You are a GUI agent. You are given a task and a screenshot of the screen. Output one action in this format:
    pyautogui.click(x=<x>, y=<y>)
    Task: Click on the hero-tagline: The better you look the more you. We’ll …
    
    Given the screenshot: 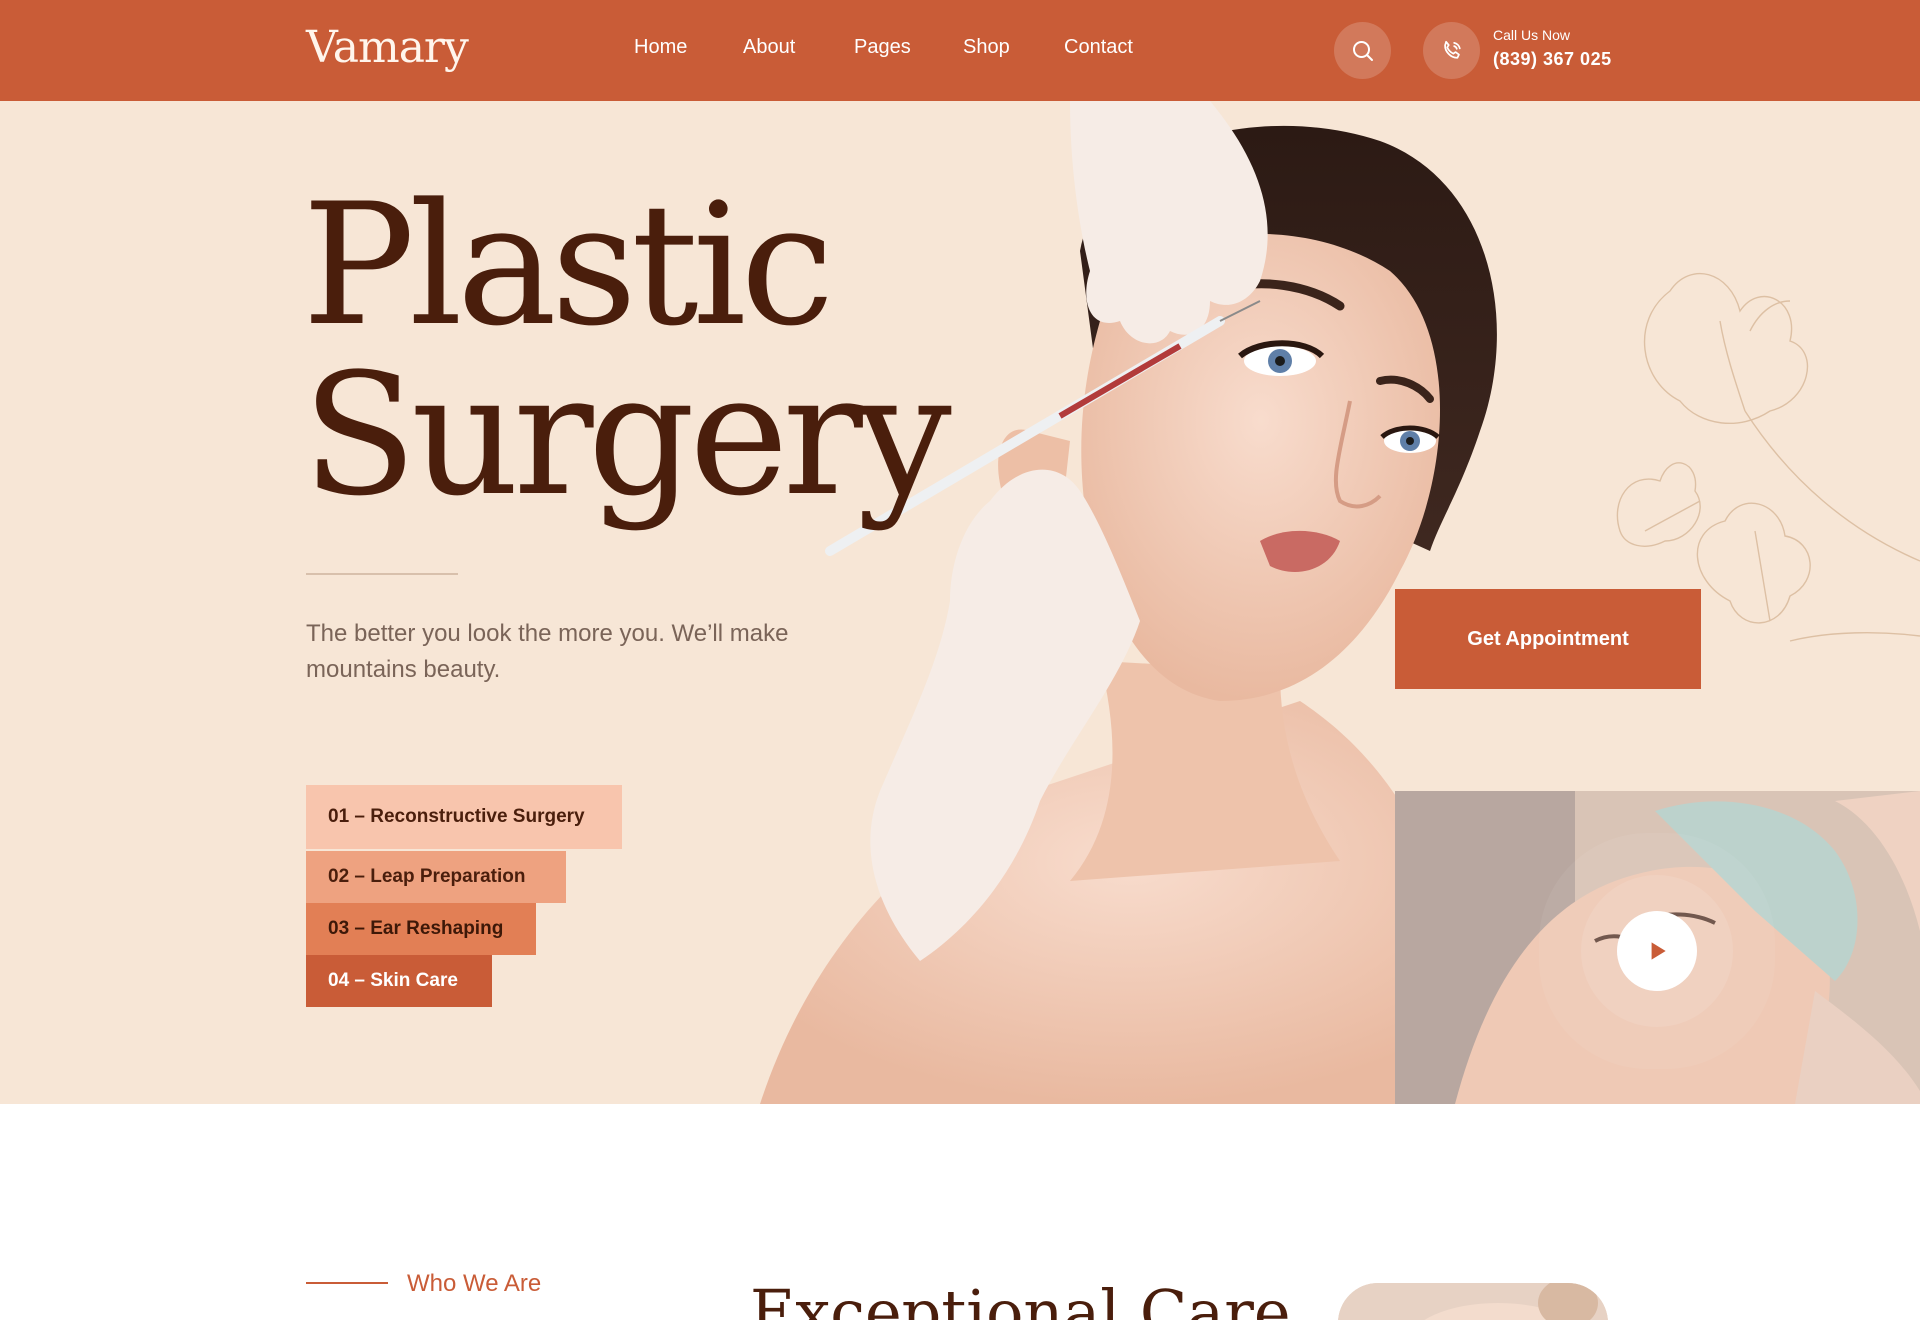 What is the action you would take?
    pyautogui.click(x=547, y=651)
    